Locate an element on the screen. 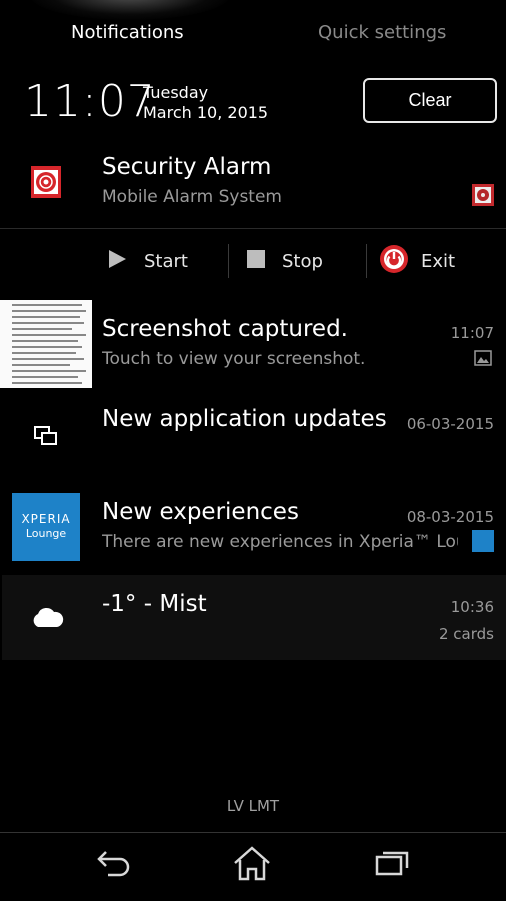 The height and width of the screenshot is (901, 506). updates-icon is located at coordinates (46, 436).